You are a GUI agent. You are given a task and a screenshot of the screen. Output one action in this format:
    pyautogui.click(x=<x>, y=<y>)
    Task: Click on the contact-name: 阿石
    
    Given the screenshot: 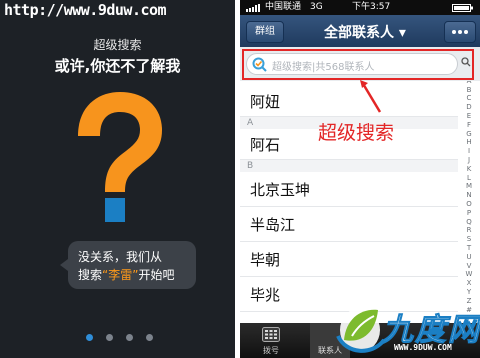 What is the action you would take?
    pyautogui.click(x=265, y=145)
    